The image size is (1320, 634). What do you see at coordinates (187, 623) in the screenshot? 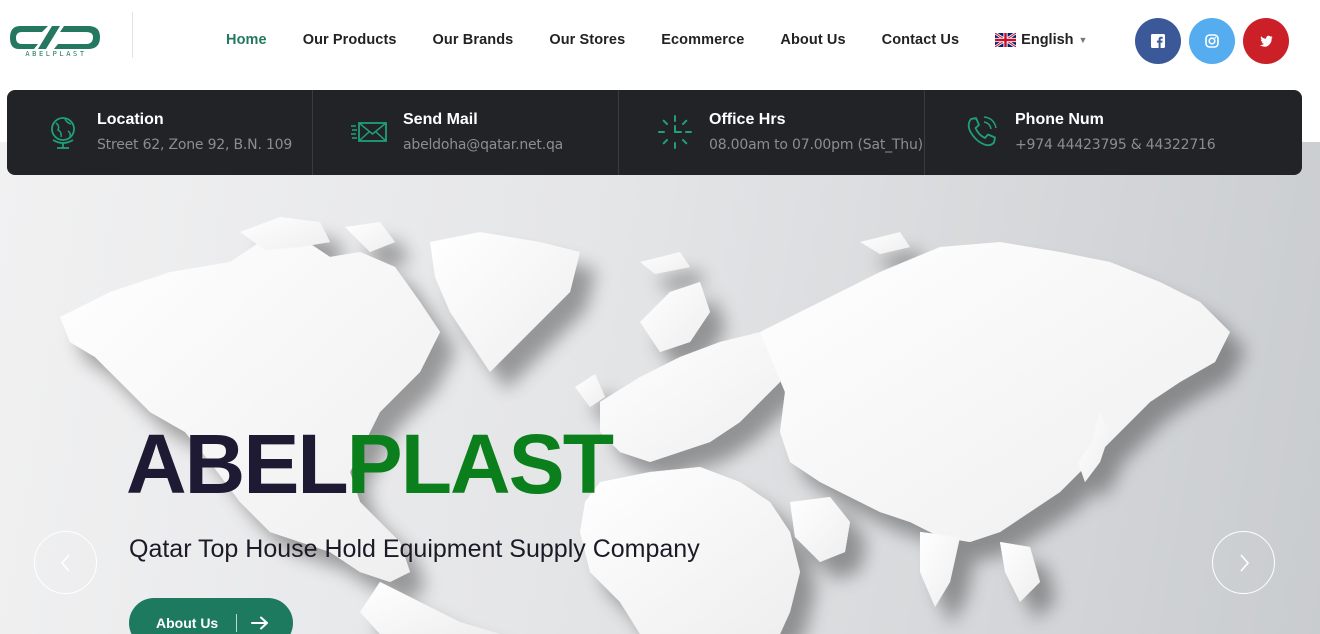
I see `about-us-button-label: About Us` at bounding box center [187, 623].